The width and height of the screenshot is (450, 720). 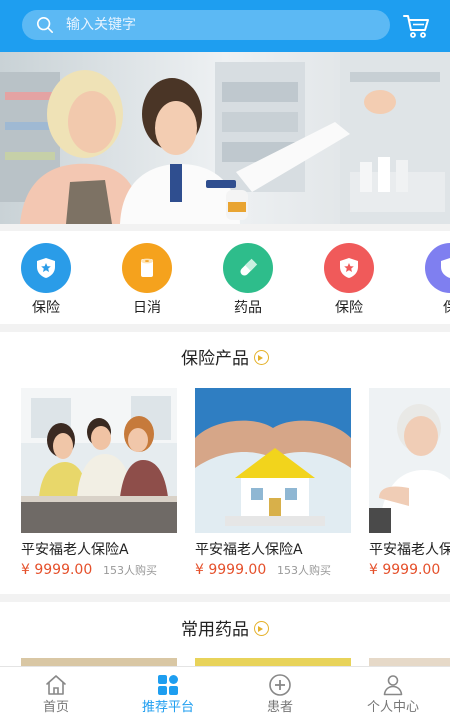 I want to click on section-title: 常用药品, so click(x=225, y=630).